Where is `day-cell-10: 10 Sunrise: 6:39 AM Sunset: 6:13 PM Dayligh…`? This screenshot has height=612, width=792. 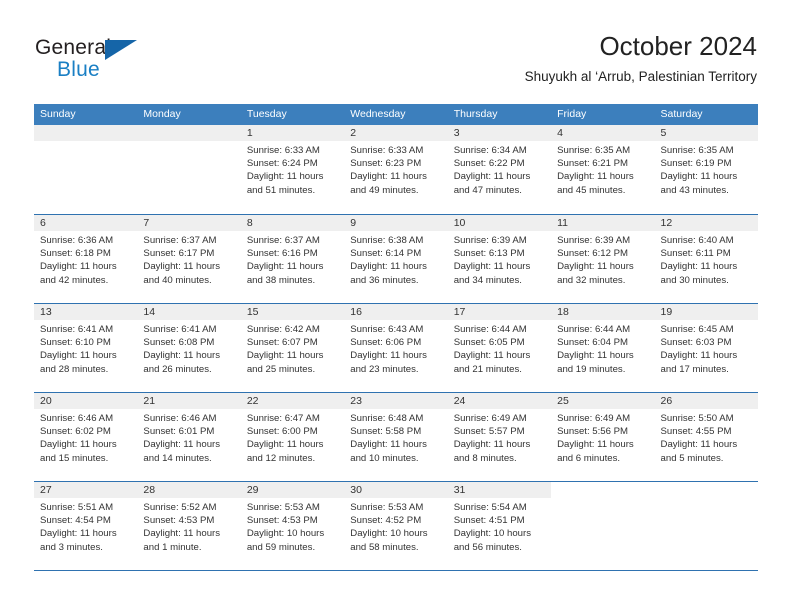 day-cell-10: 10 Sunrise: 6:39 AM Sunset: 6:13 PM Dayligh… is located at coordinates (499, 259).